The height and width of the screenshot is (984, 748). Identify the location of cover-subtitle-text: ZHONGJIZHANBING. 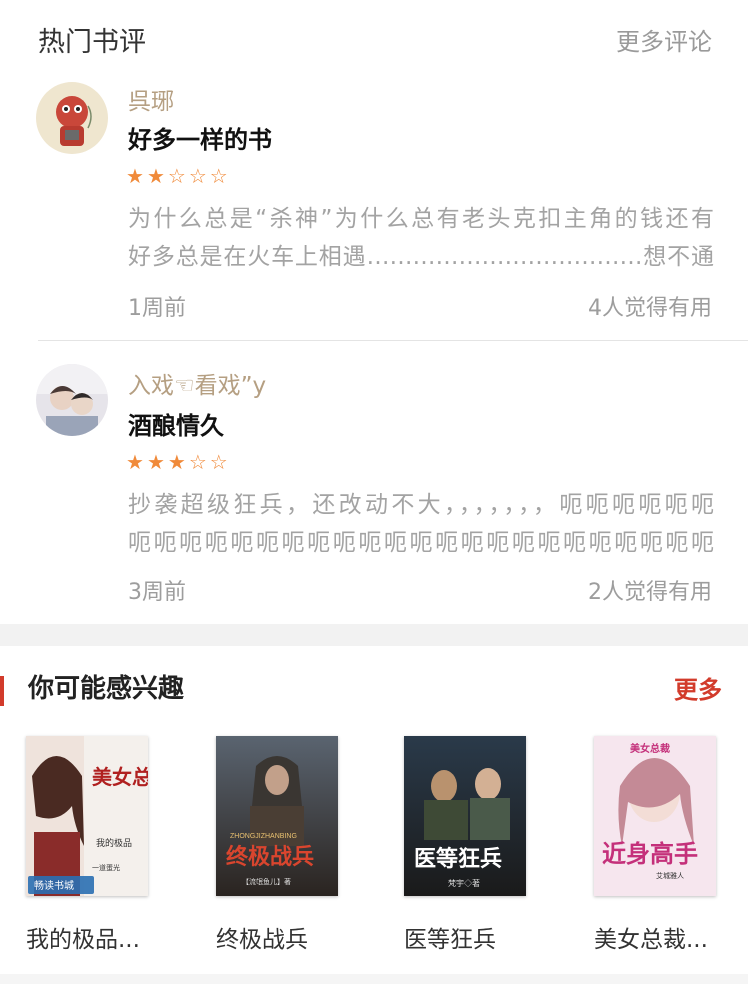
(263, 836).